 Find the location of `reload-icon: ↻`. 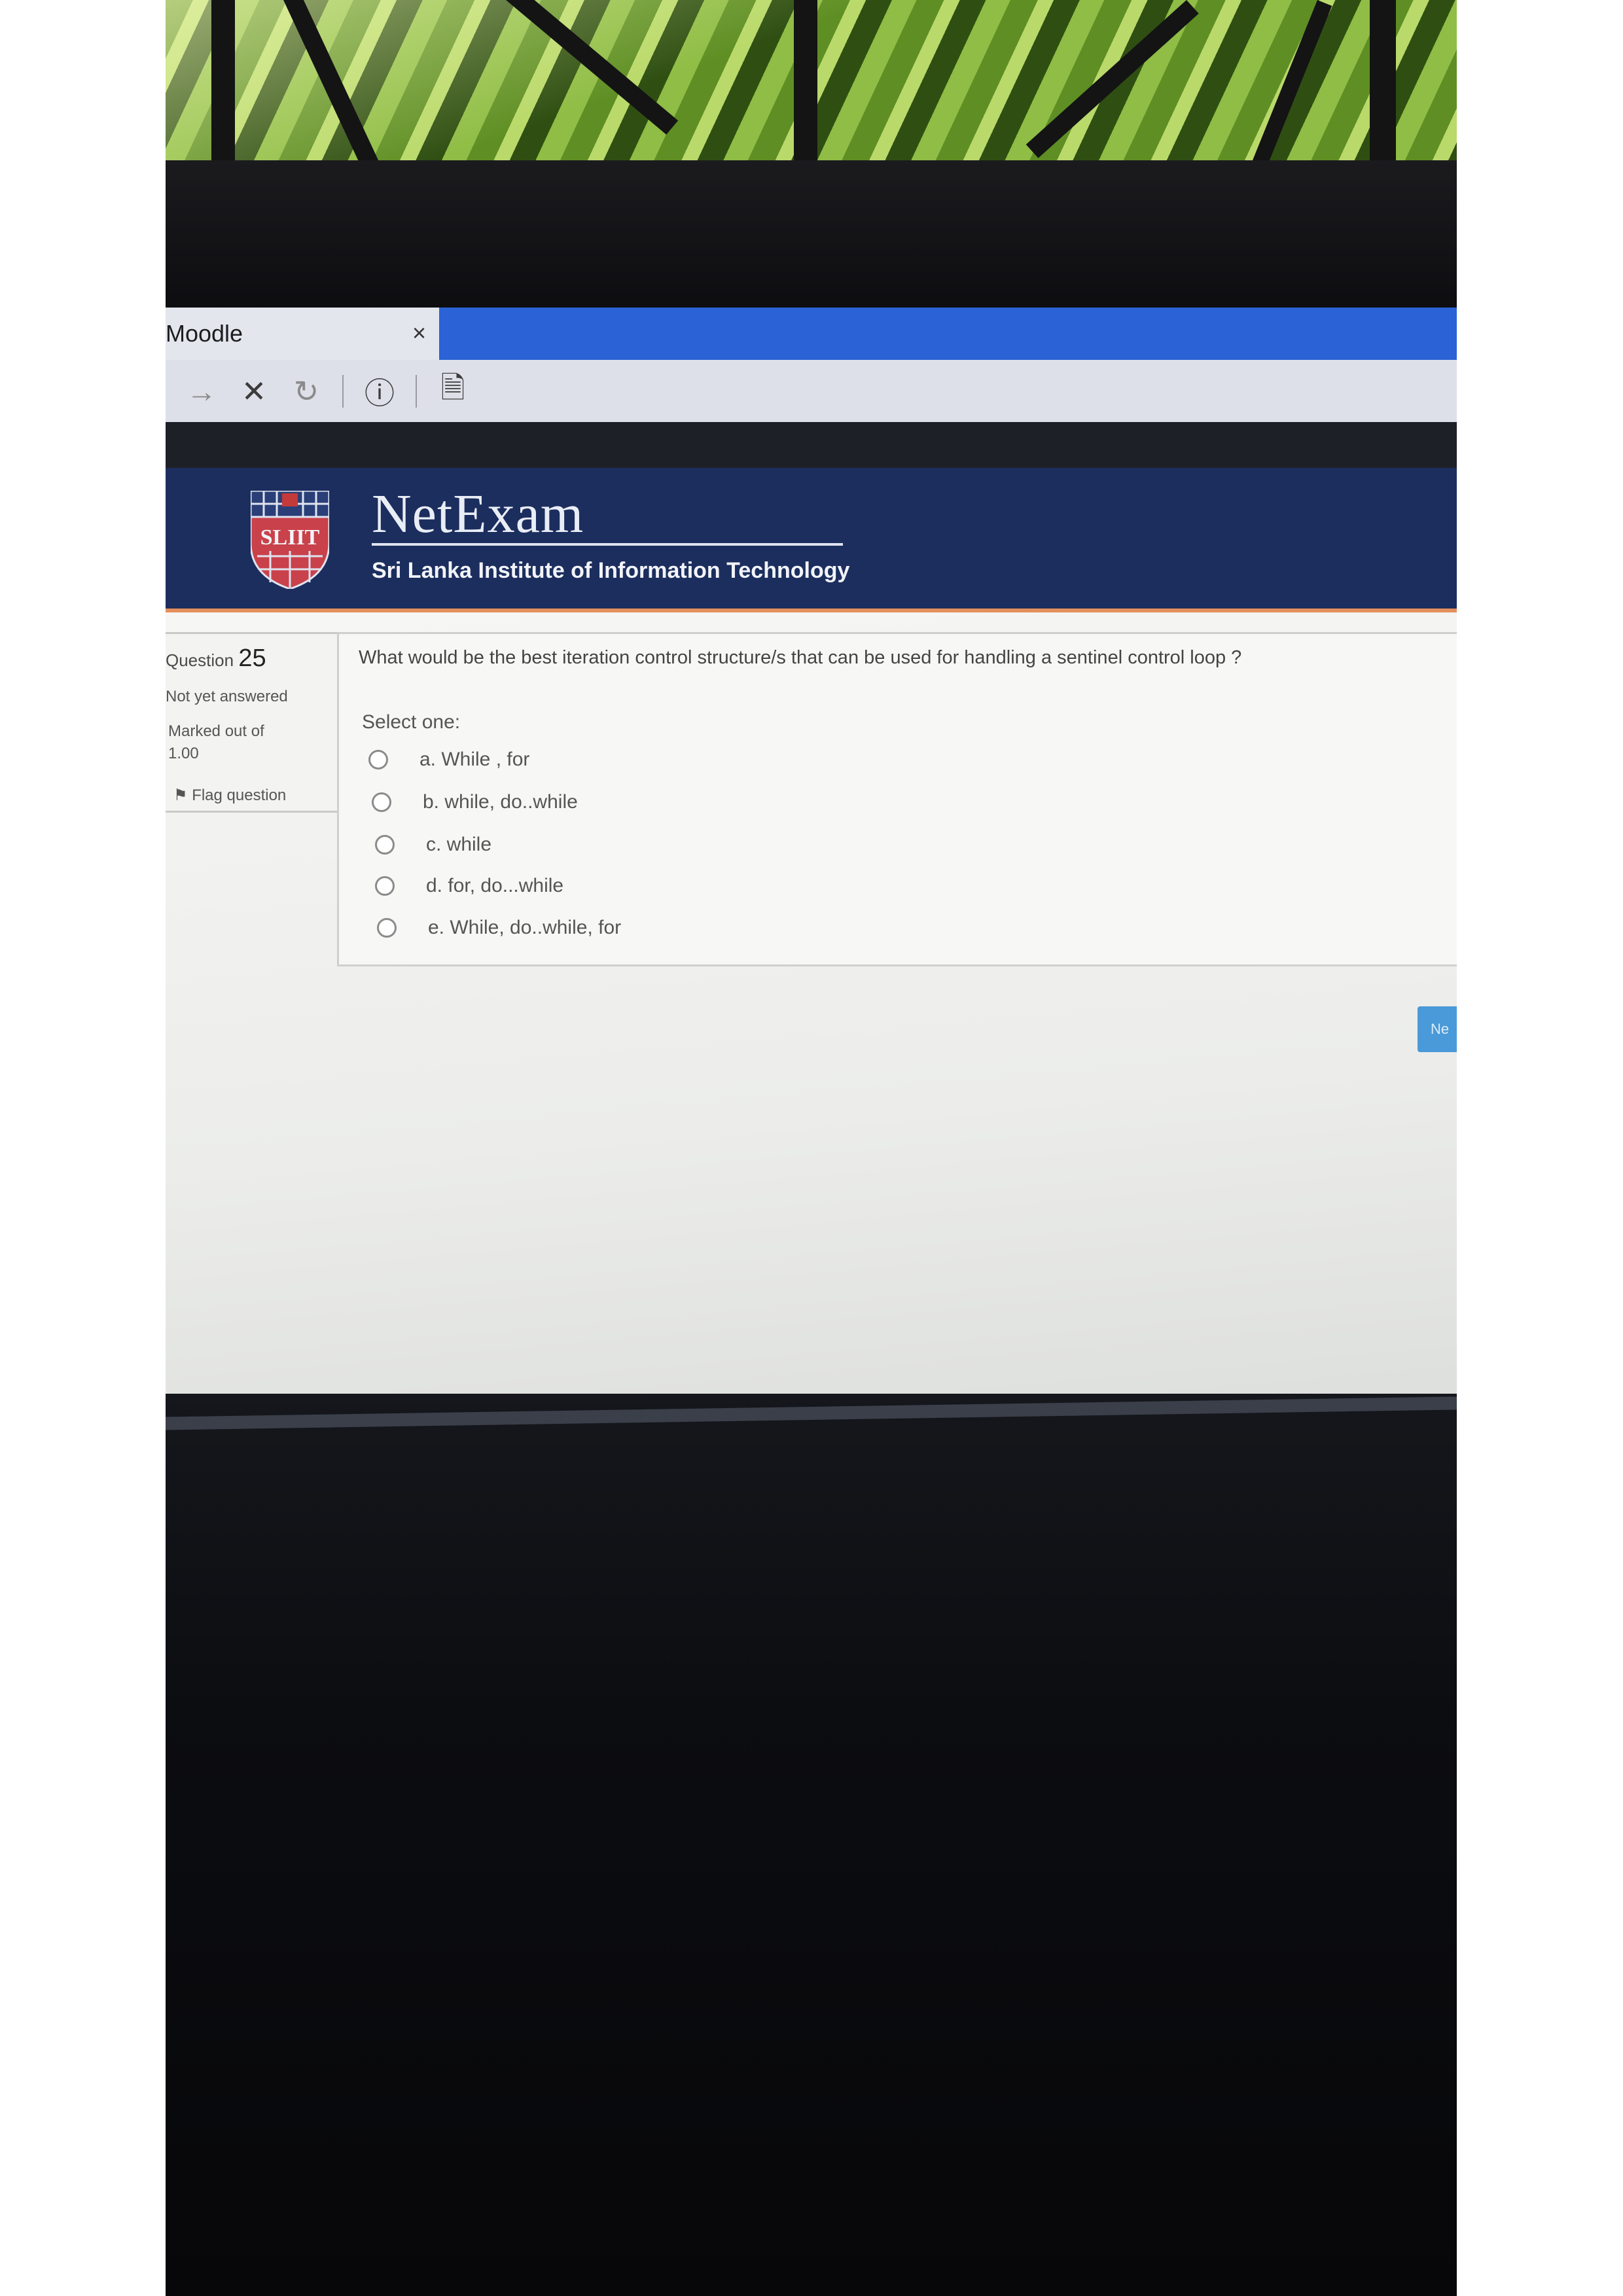

reload-icon: ↻ is located at coordinates (306, 392).